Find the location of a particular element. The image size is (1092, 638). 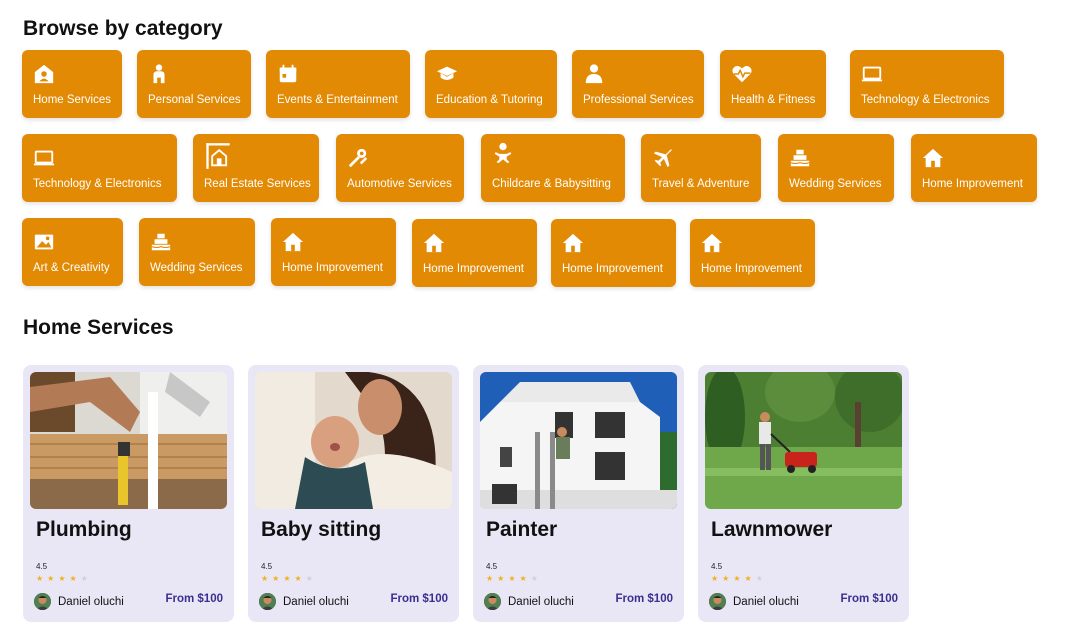

category-tile-events-entertainment: Events & Entertainment is located at coordinates (338, 84).